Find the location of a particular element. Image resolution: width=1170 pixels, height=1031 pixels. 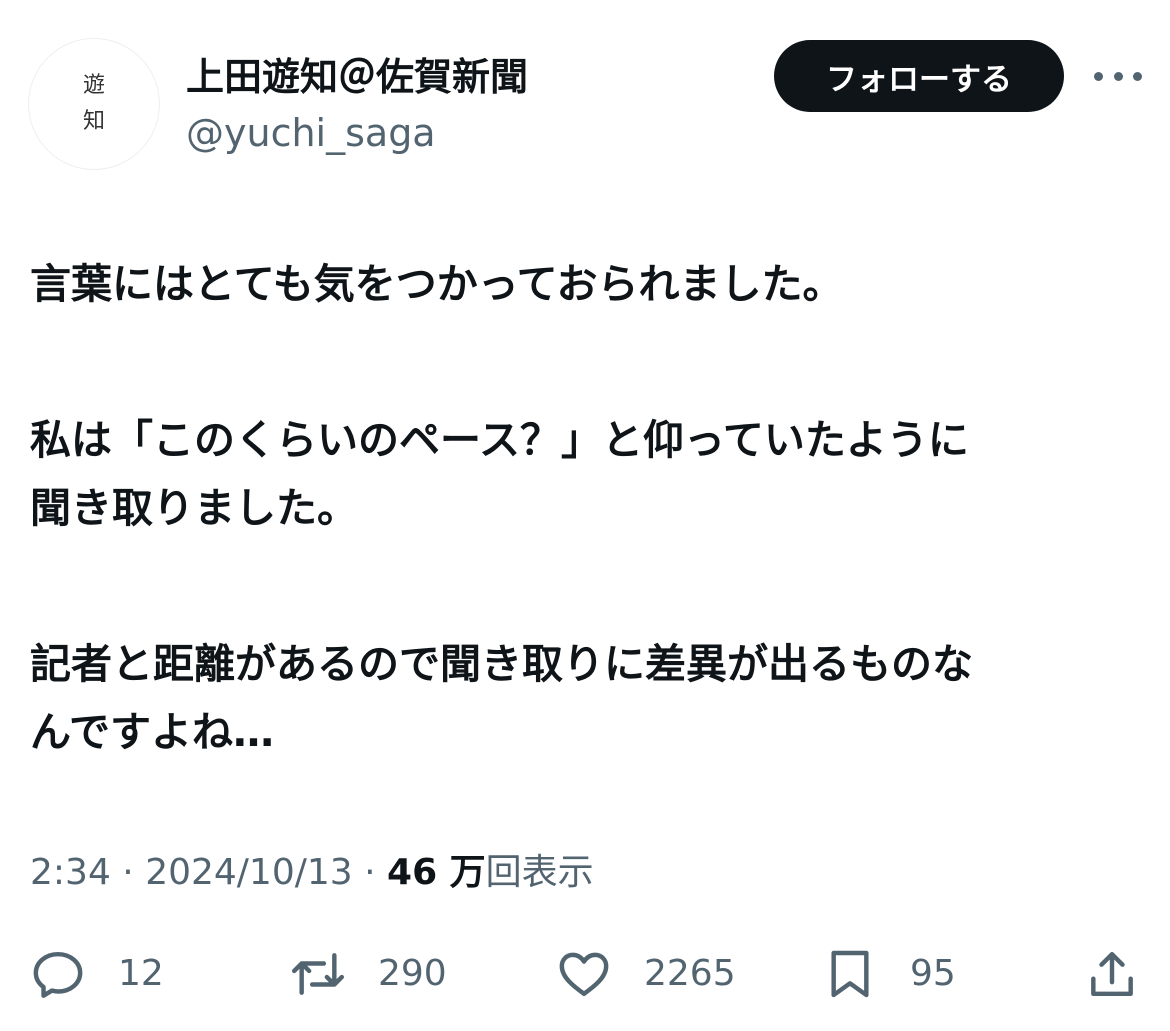

timestamp-time: 2:34 is located at coordinates (70, 872).